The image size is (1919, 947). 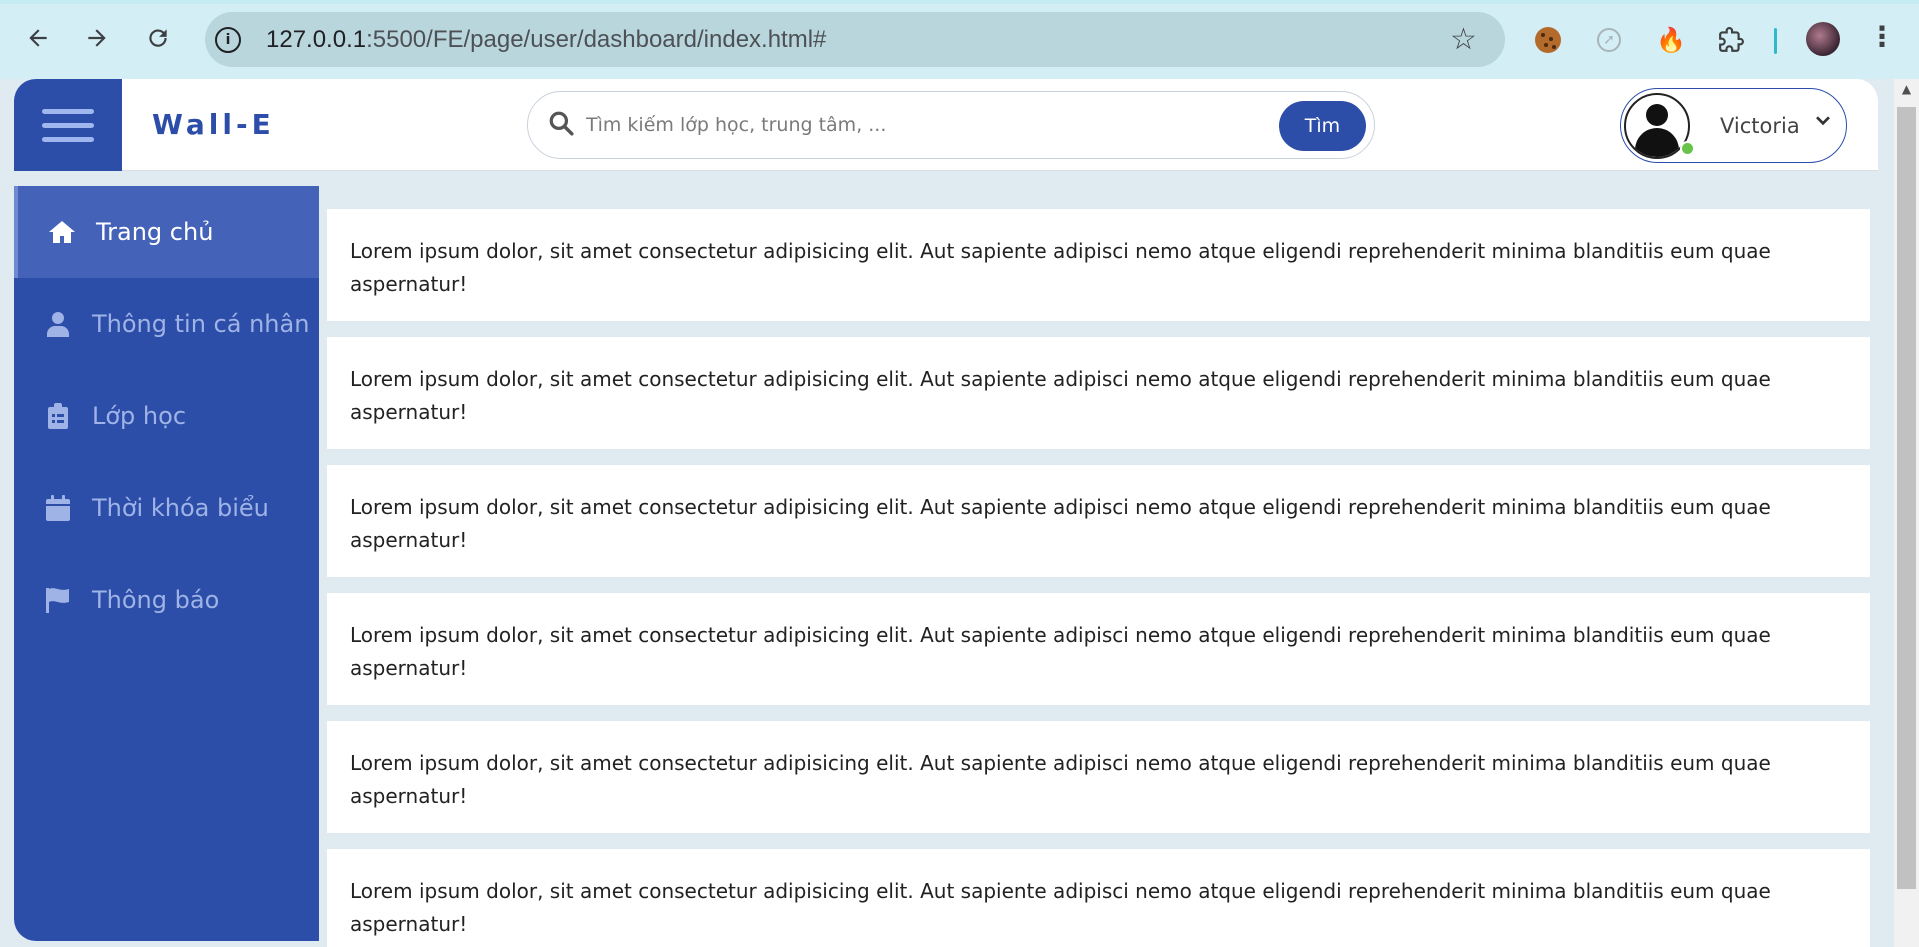 I want to click on sidebar-item-label: Trang chủ, so click(x=155, y=232).